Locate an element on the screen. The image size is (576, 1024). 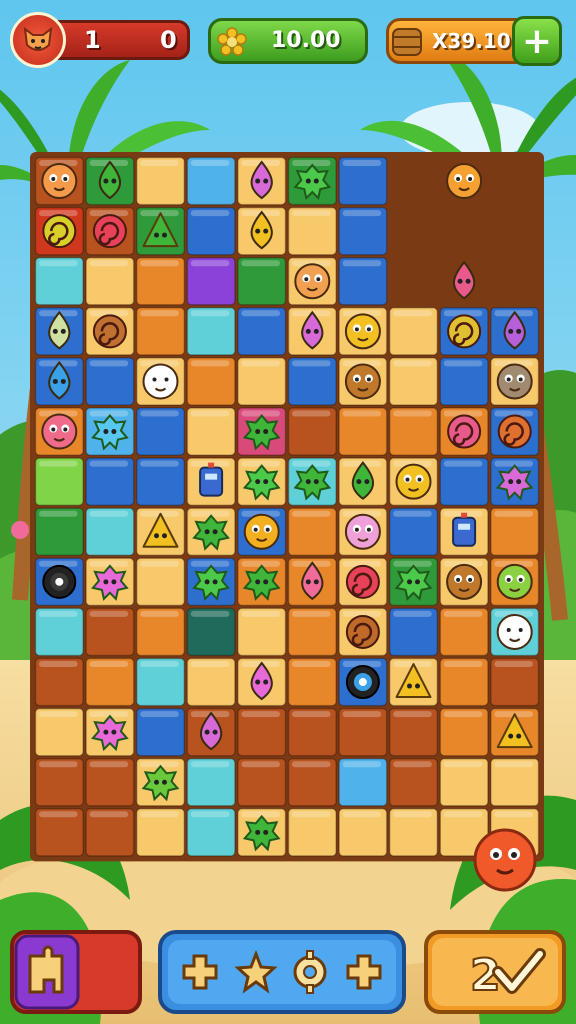
confirm-button: 2 is located at coordinates (495, 972).